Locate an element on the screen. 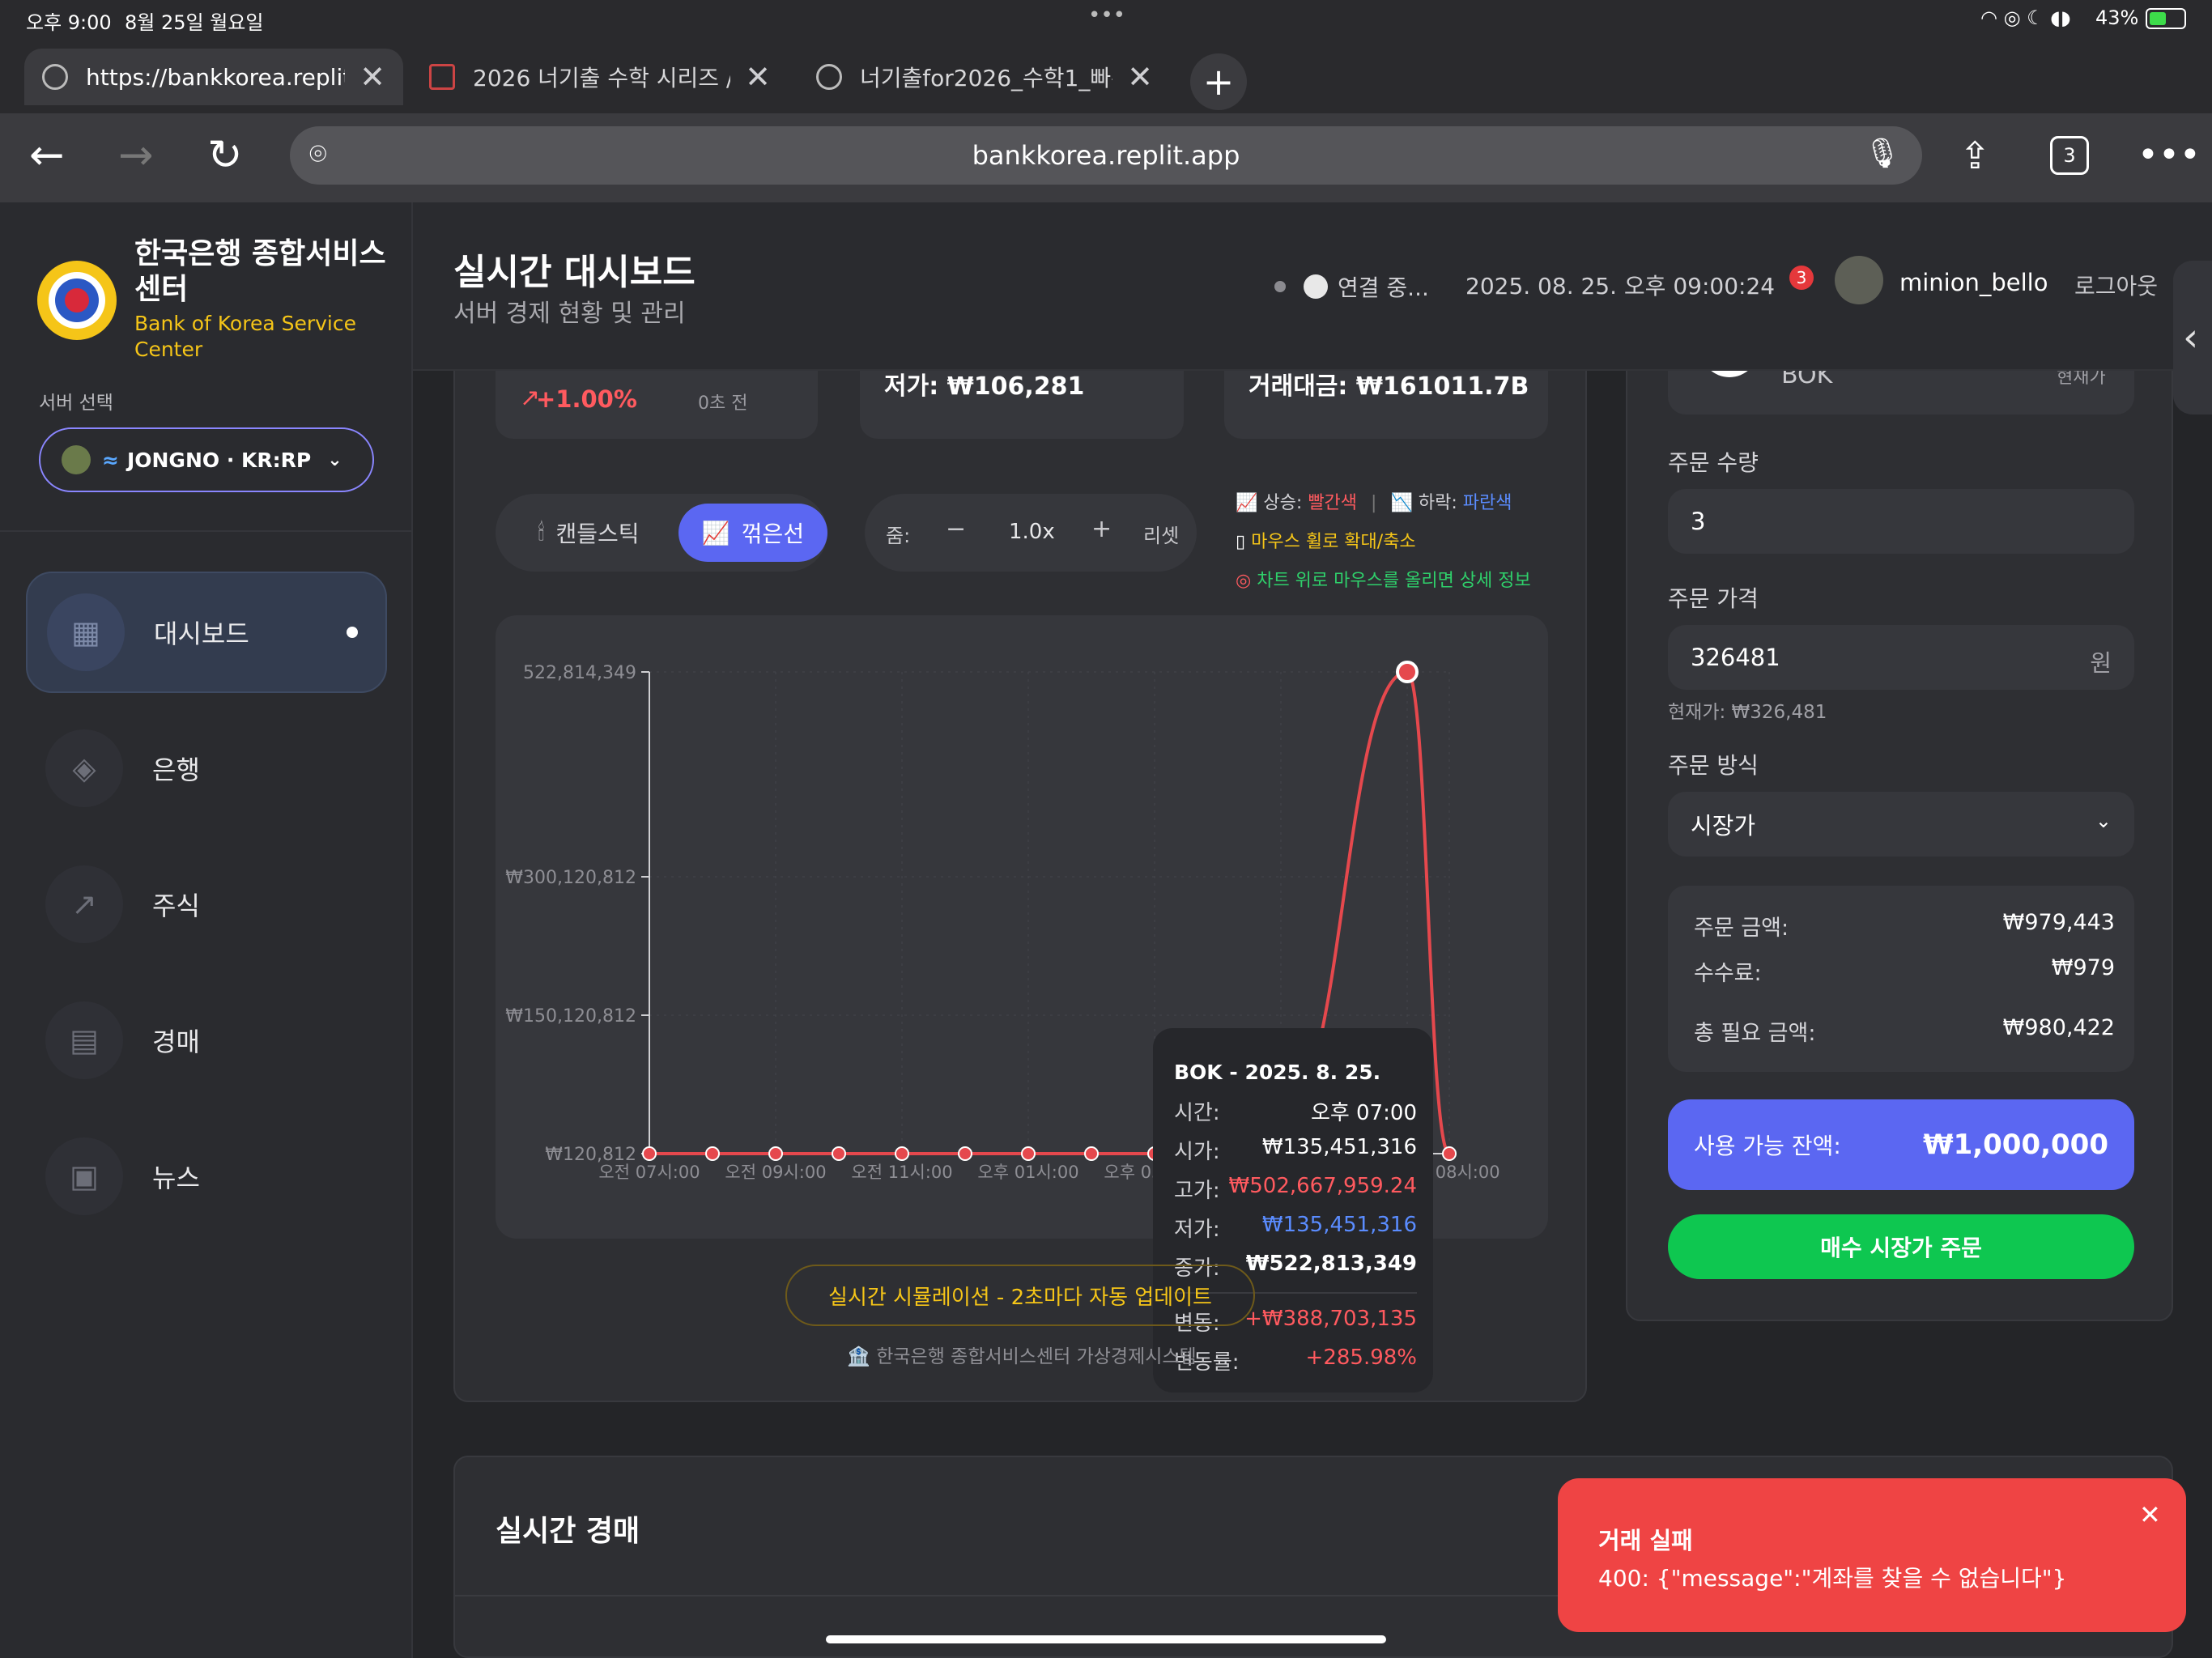 This screenshot has height=1658, width=2212. legend-line-colors: 📈 상승: 빨간색 | 📉 하락: 파란색 is located at coordinates (1374, 503).